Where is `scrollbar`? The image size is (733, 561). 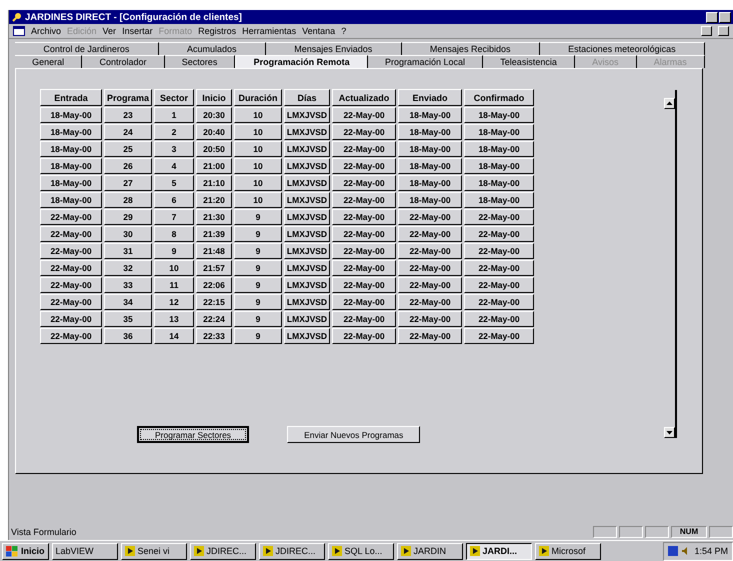 scrollbar is located at coordinates (670, 264).